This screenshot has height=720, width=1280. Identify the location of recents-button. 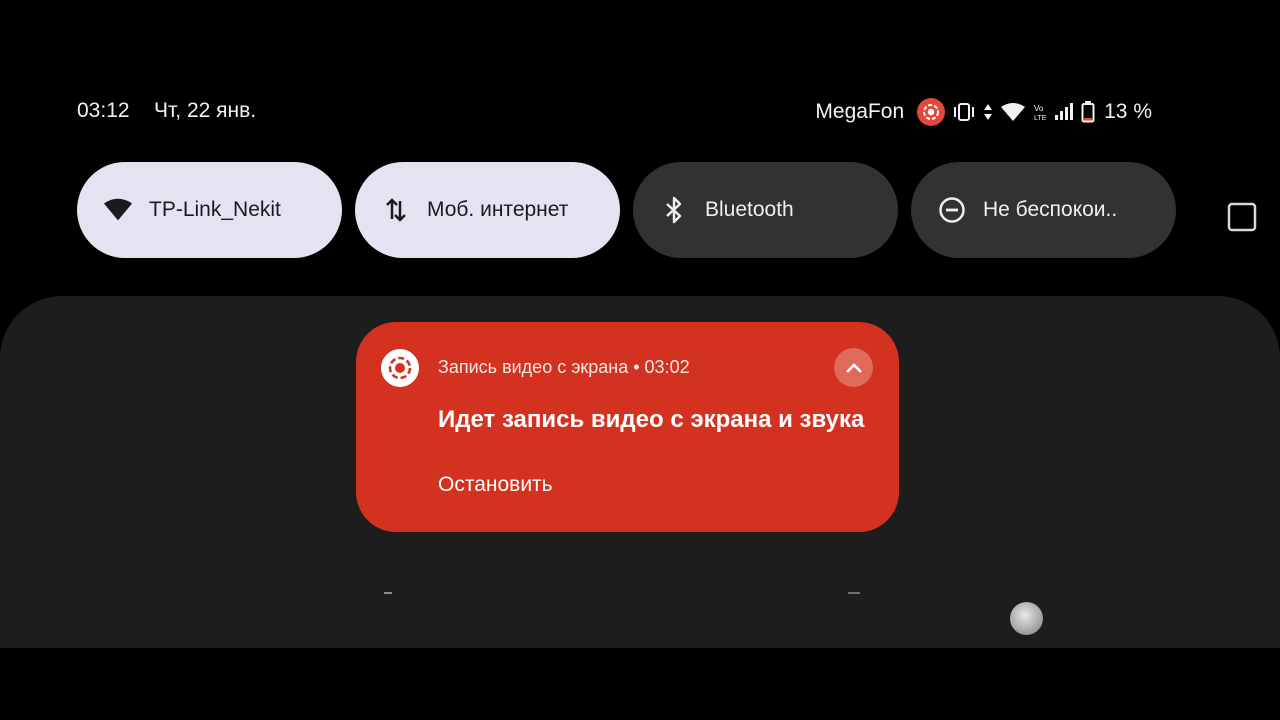
(1242, 217).